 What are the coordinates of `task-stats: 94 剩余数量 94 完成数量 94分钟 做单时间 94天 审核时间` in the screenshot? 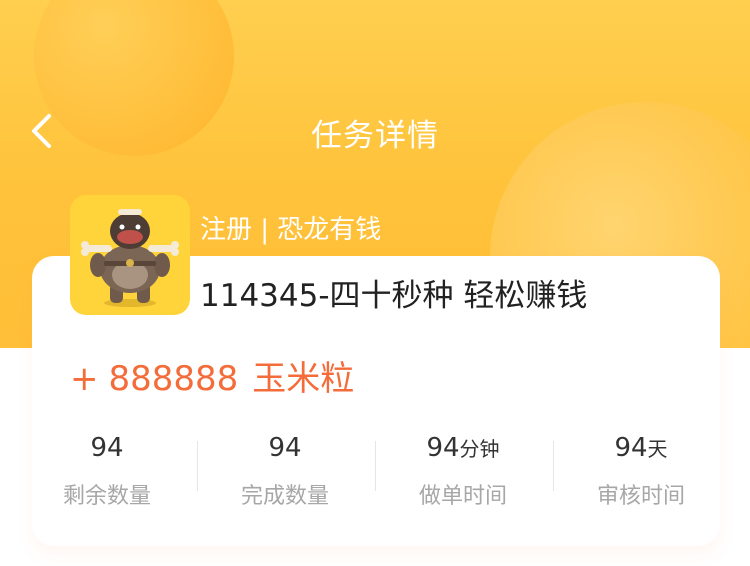 It's located at (374, 470).